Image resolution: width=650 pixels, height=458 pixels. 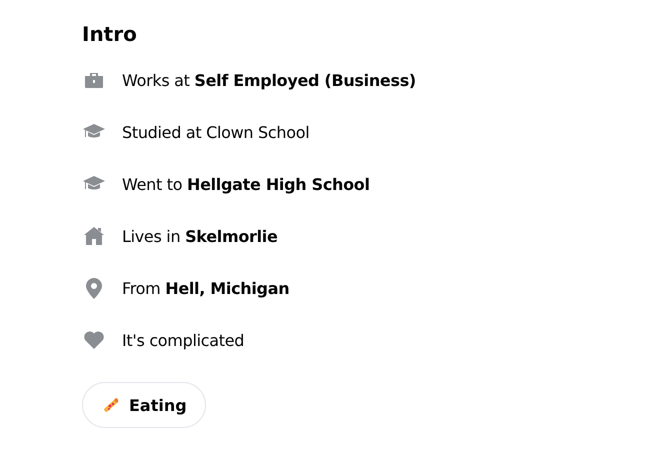 I want to click on intro-detail: It's complicated, so click(x=183, y=340).